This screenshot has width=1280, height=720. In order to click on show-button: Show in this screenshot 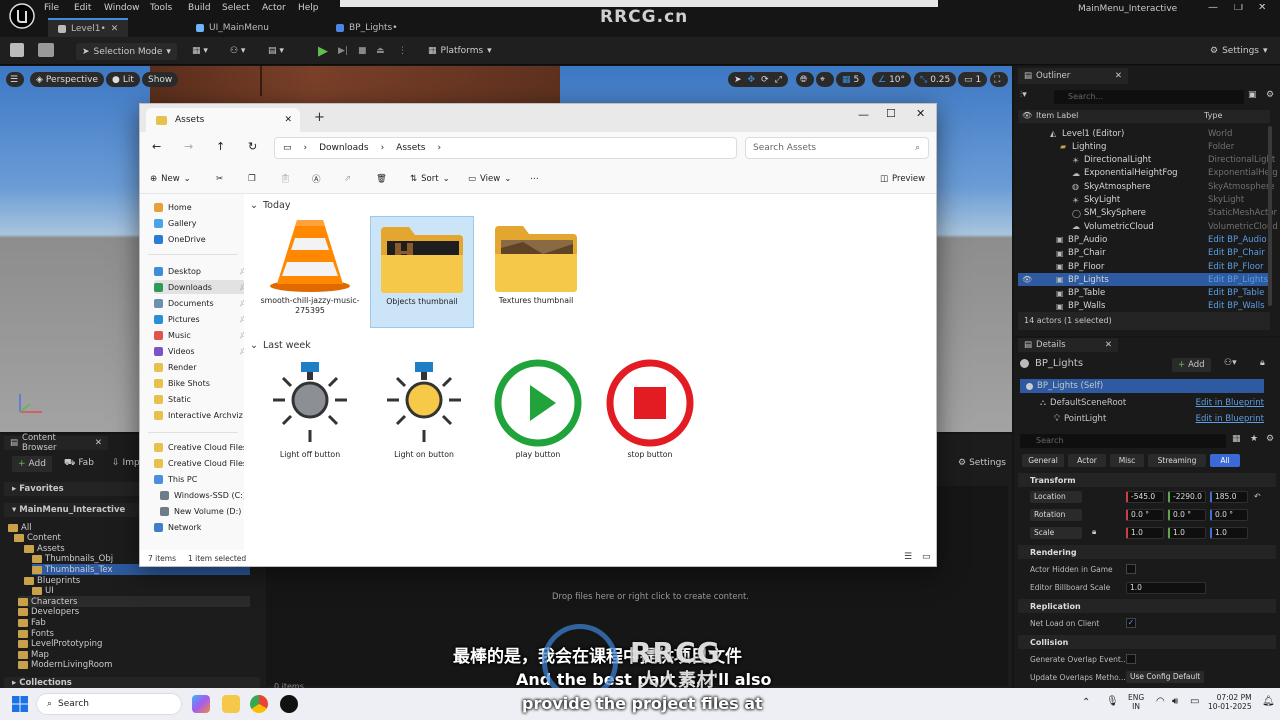, I will do `click(160, 79)`.